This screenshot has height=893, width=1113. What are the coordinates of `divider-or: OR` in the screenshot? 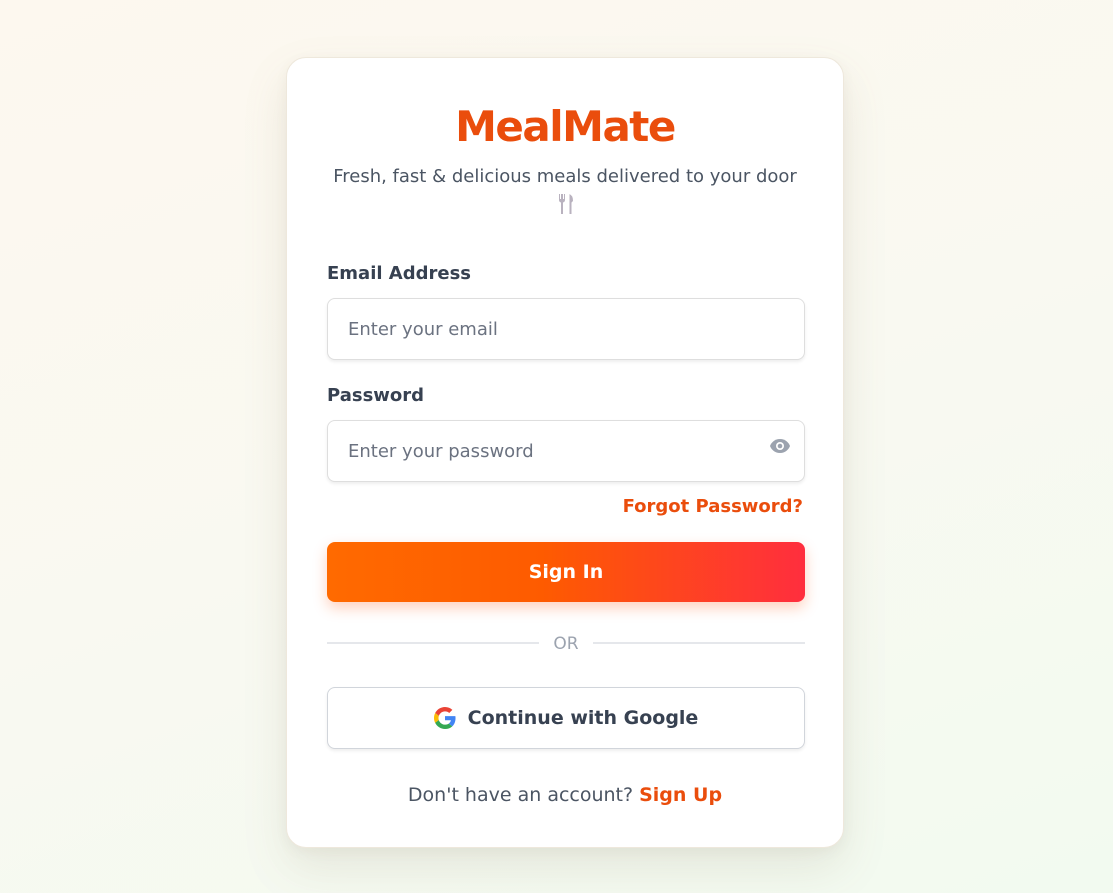 It's located at (566, 644).